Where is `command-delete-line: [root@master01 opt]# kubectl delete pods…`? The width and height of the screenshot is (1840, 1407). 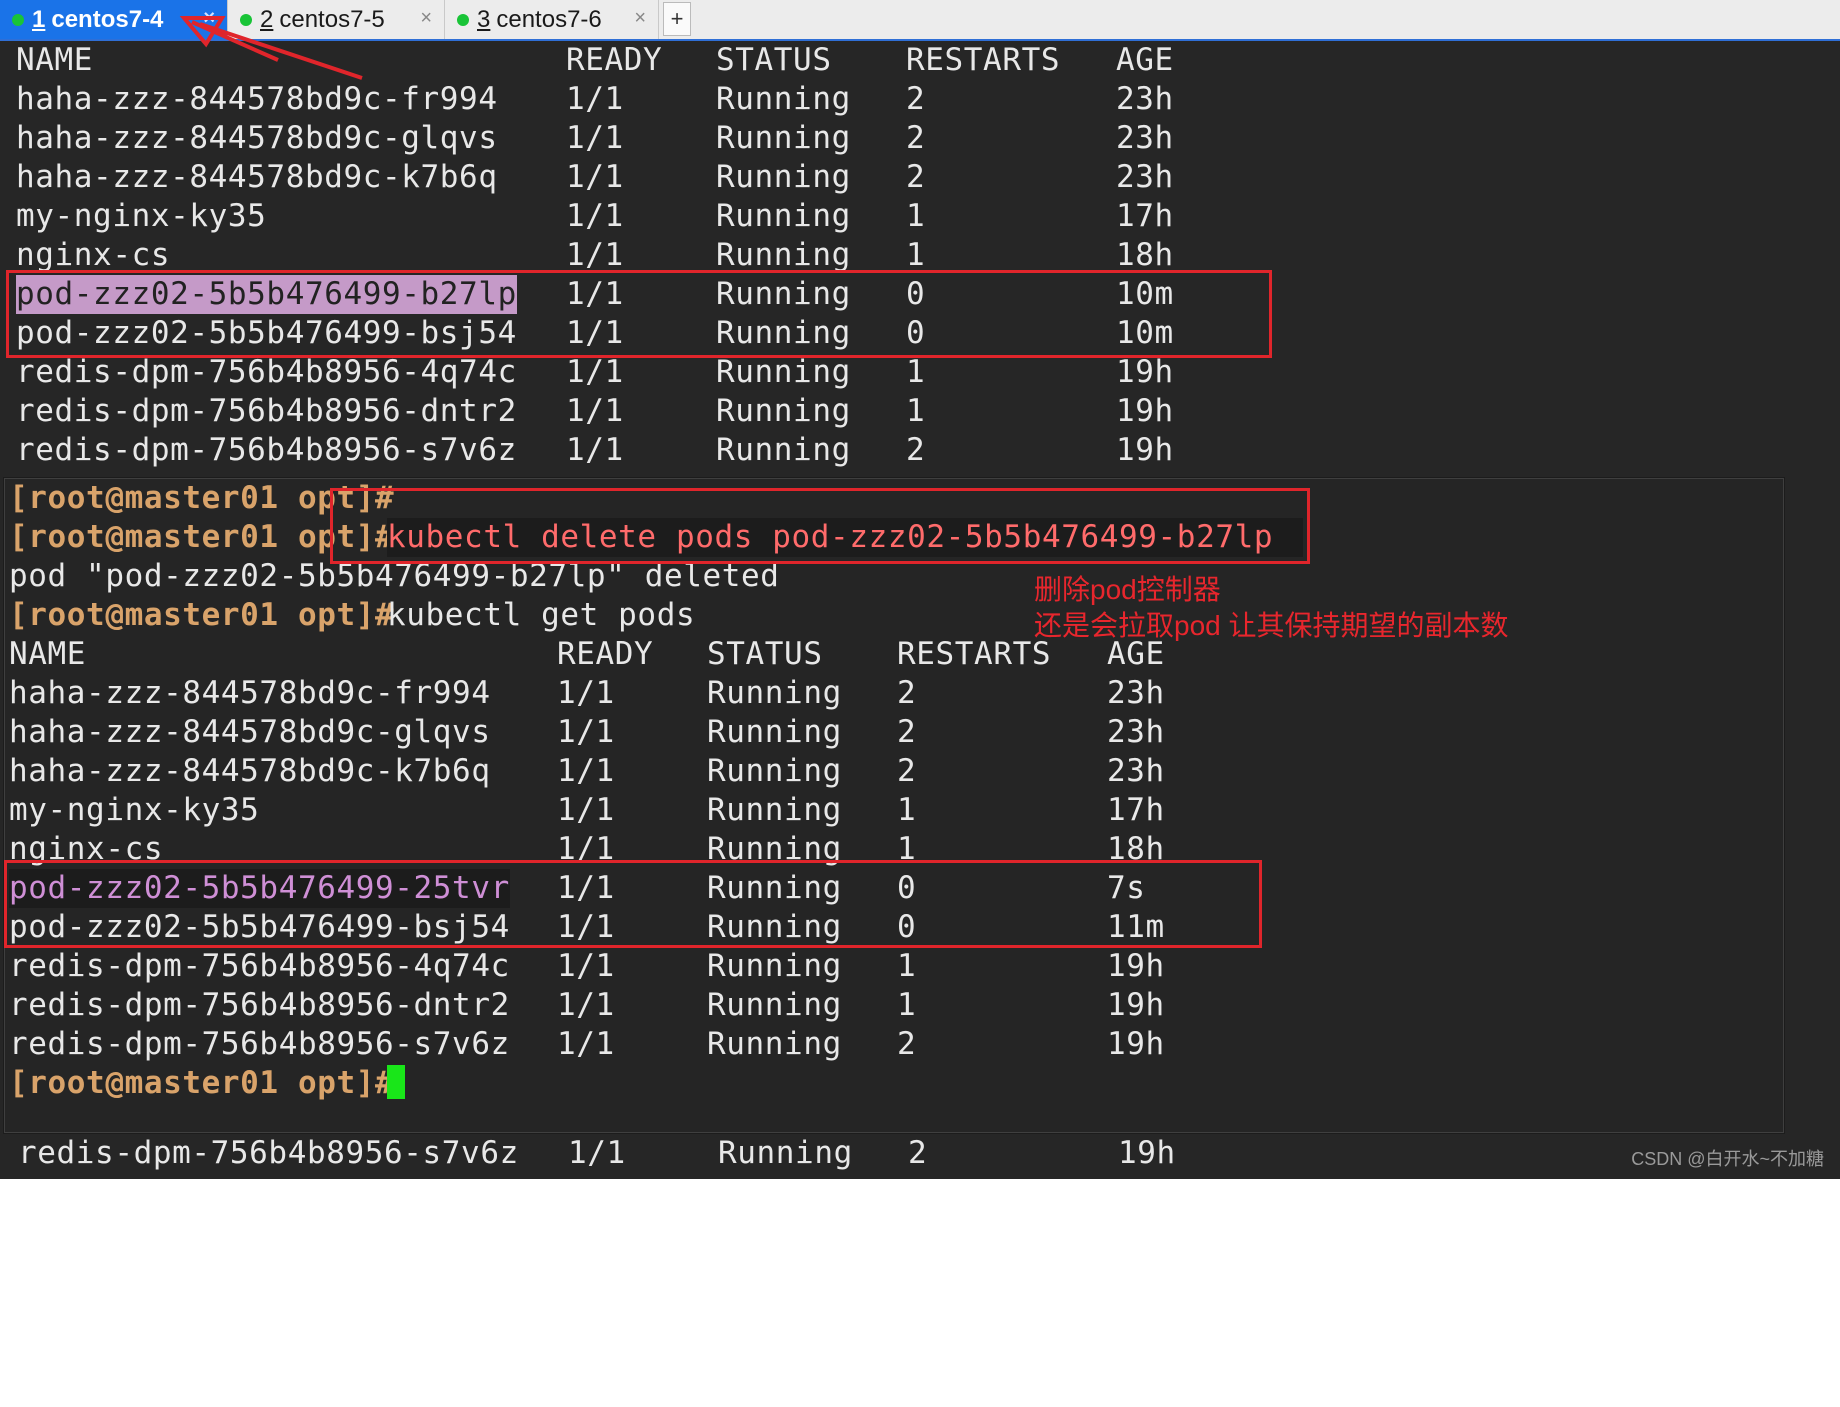
command-delete-line: [root@master01 opt]# kubectl delete pods… is located at coordinates (654, 537).